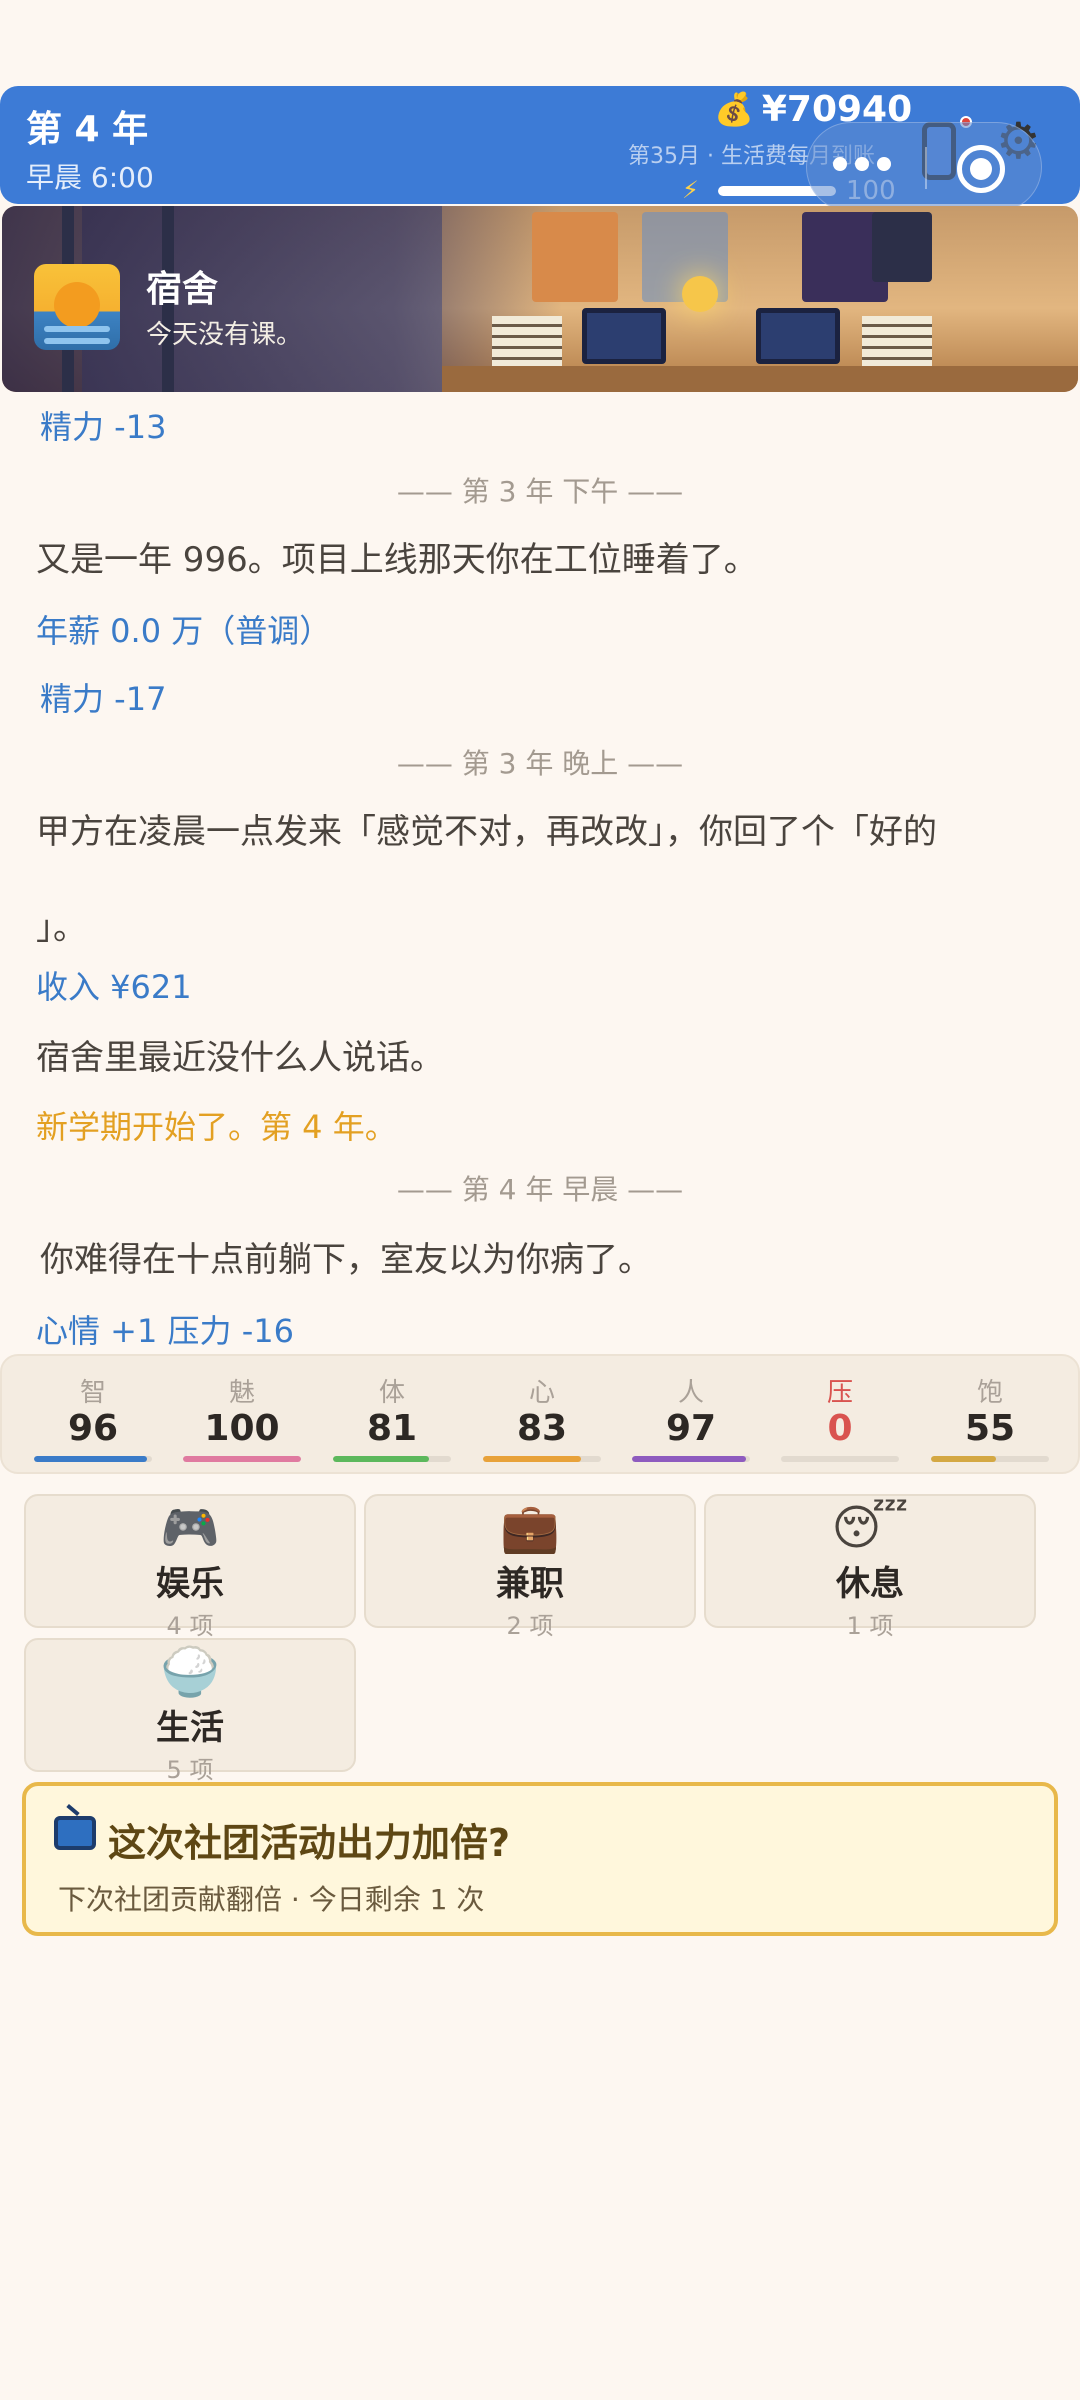  I want to click on stat-value: 55, so click(990, 1428).